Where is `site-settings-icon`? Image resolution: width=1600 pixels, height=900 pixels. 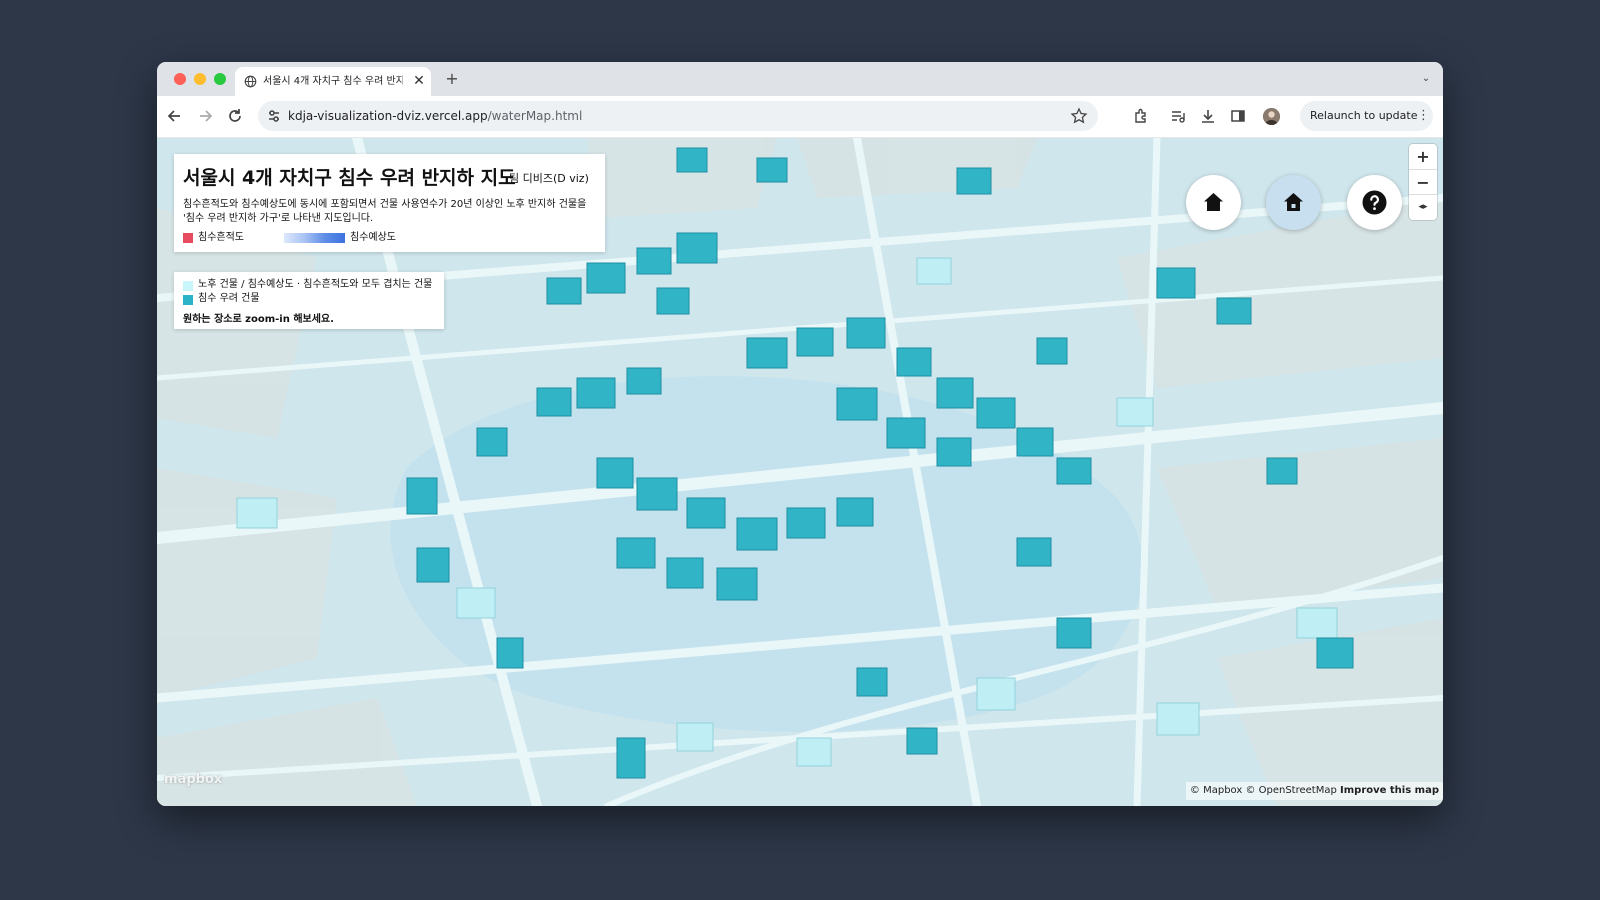
site-settings-icon is located at coordinates (274, 116).